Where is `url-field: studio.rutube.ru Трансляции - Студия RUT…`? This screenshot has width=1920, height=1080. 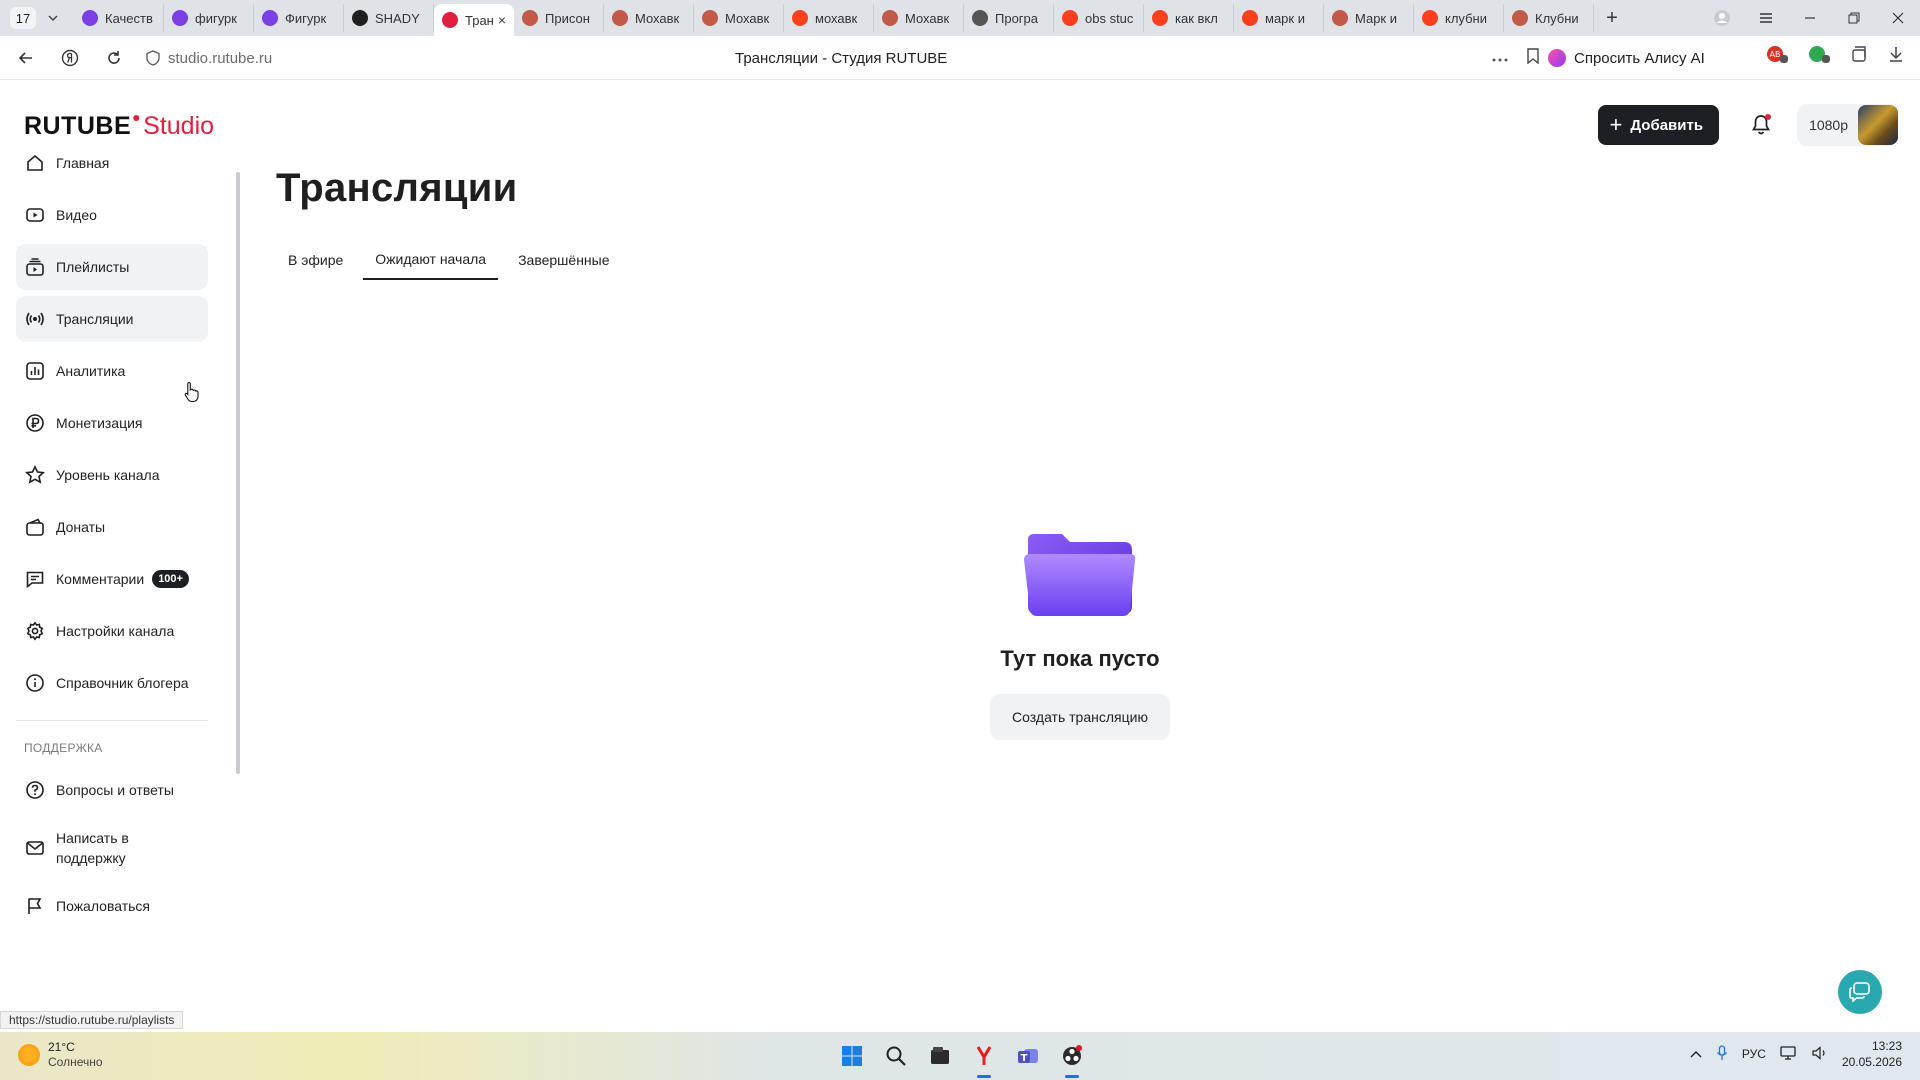
url-field: studio.rutube.ru Трансляции - Студия RUT… is located at coordinates (840, 58).